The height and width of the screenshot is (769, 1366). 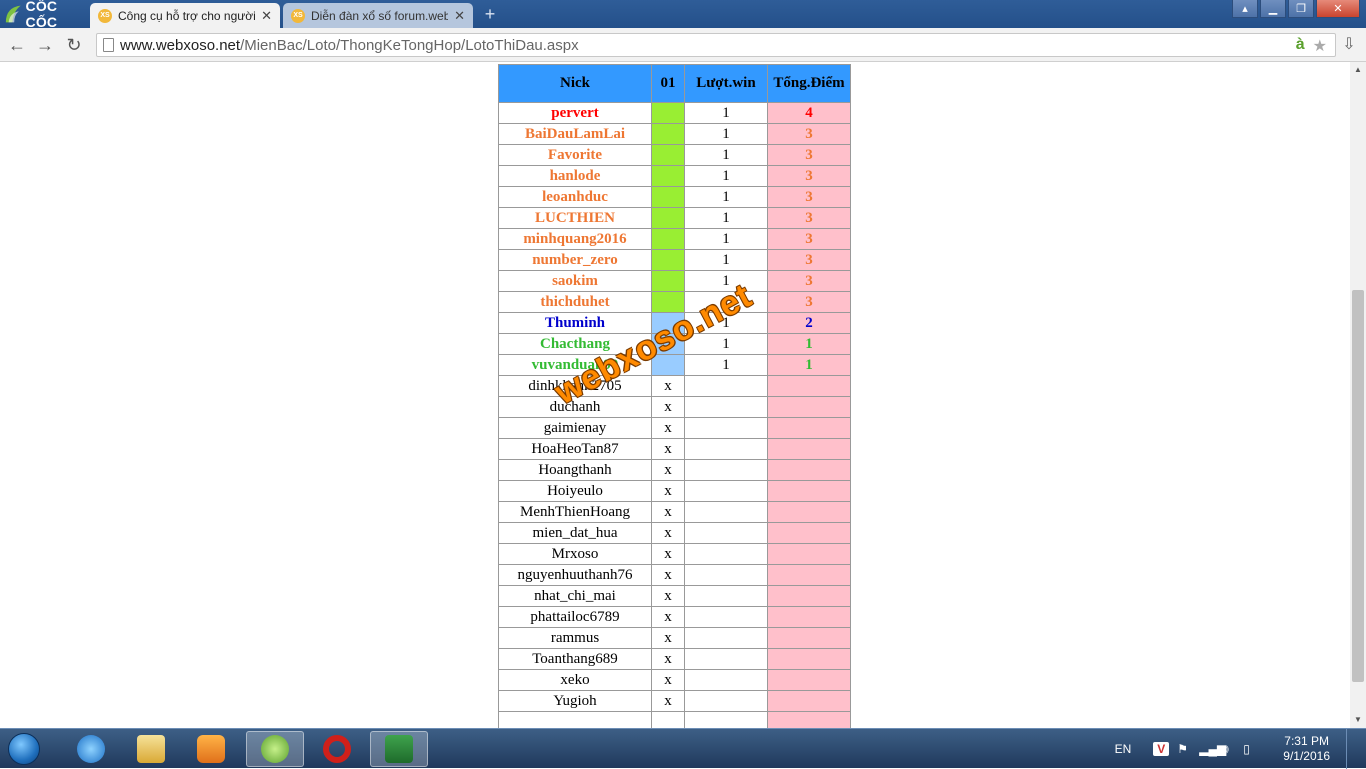 I want to click on ie-icon, so click(x=91, y=749).